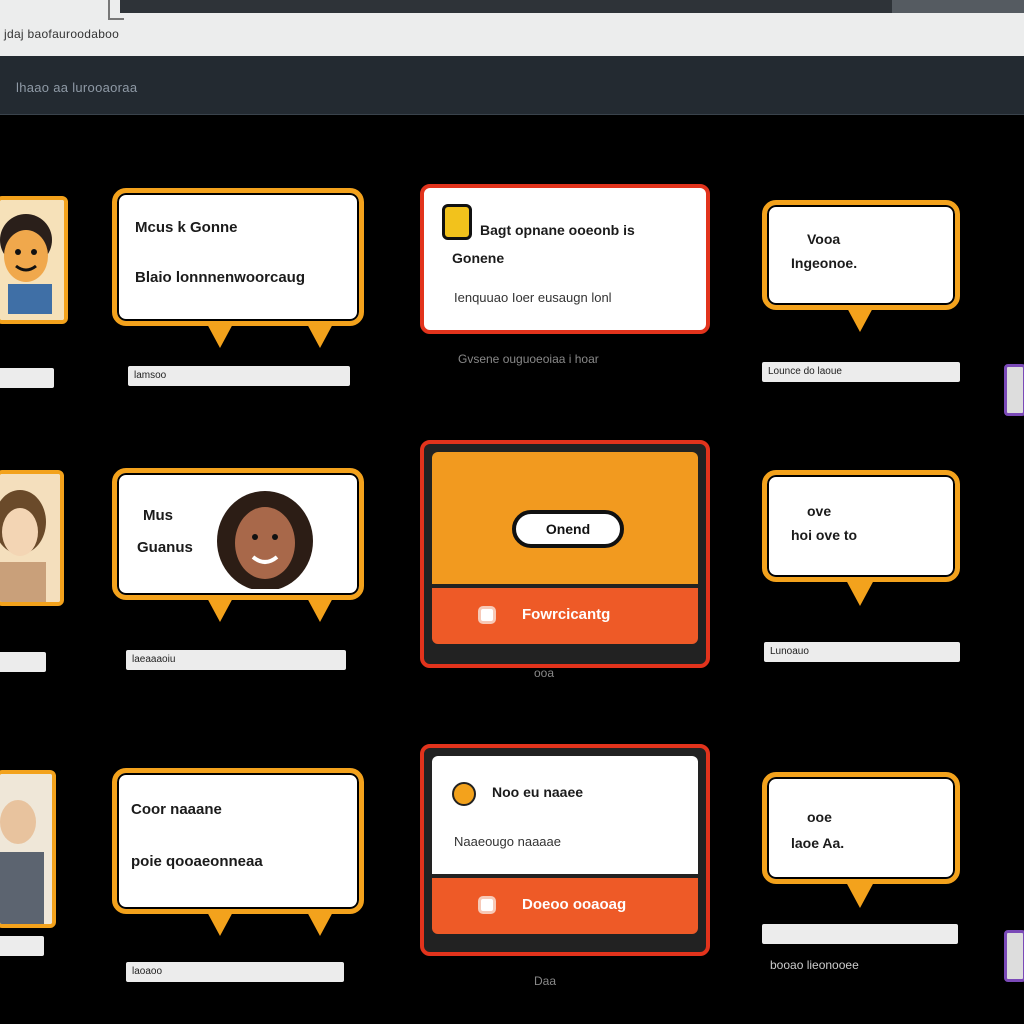 Image resolution: width=1024 pixels, height=1024 pixels. I want to click on card-3-description: Naaeougo naaaae, so click(507, 841).